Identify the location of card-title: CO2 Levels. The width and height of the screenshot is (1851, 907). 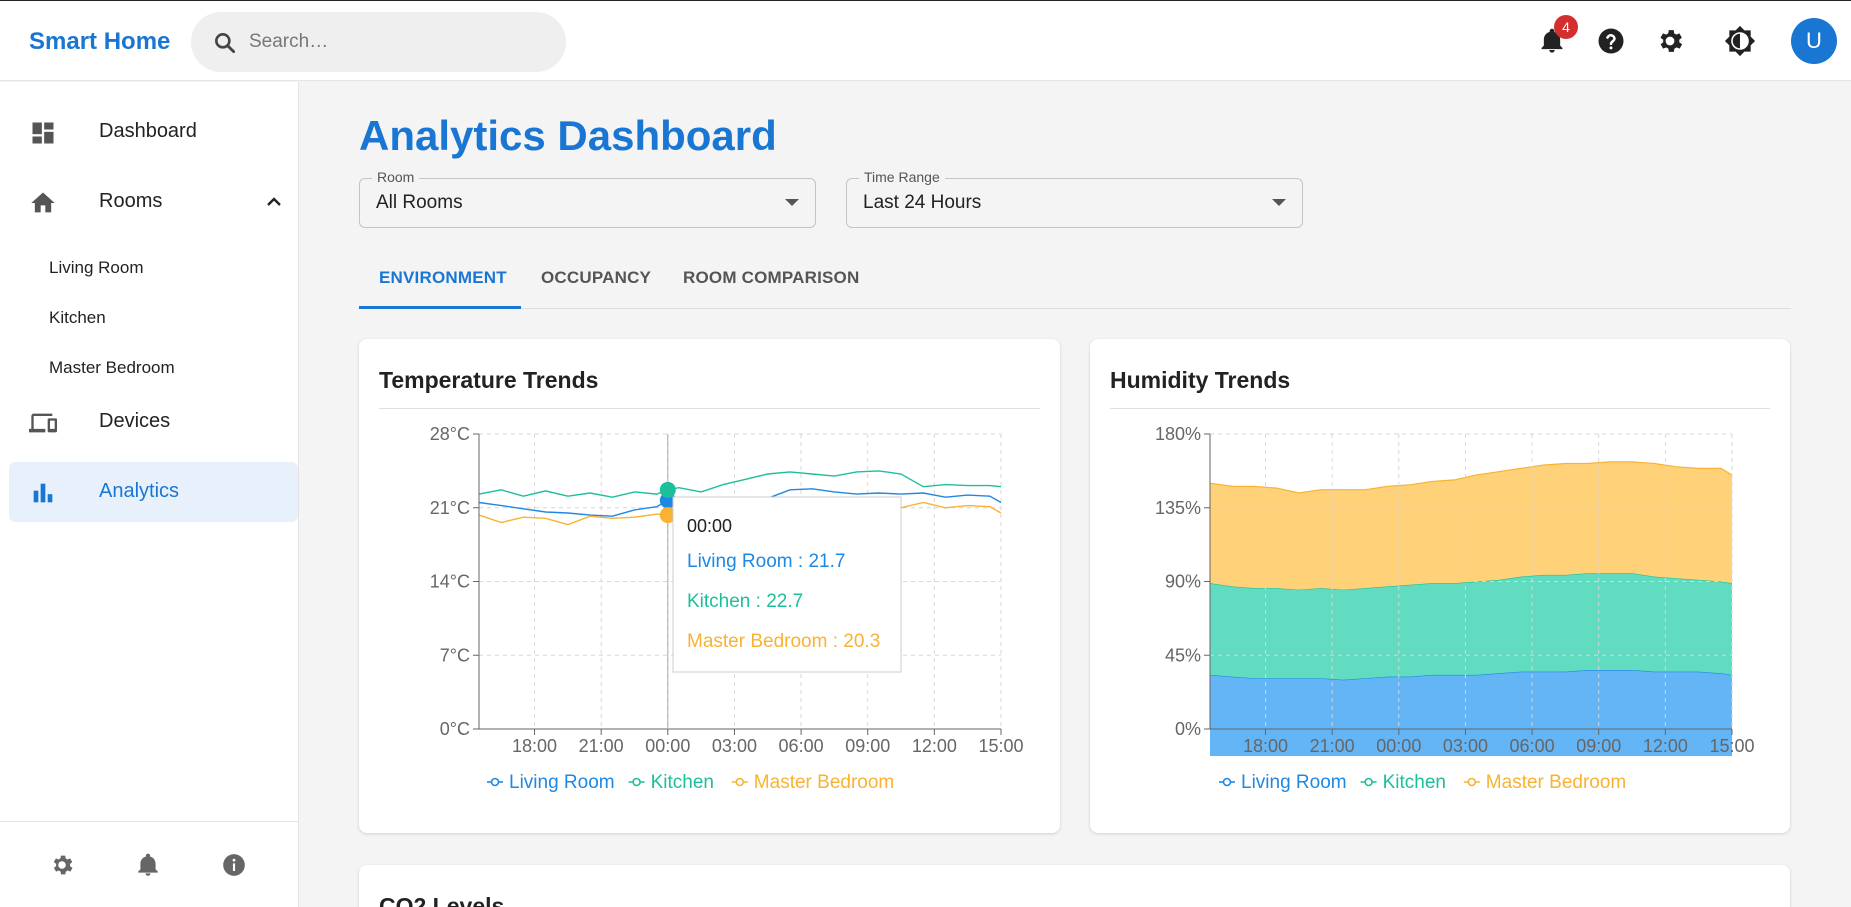
(442, 900).